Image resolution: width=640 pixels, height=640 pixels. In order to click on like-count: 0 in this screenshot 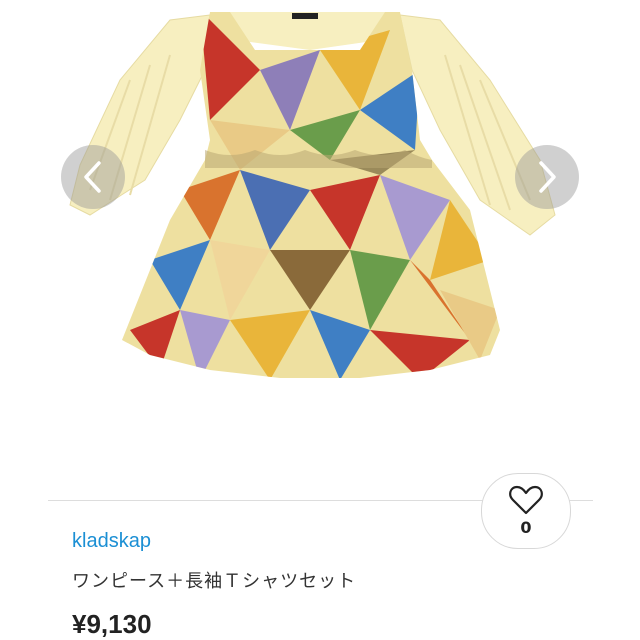, I will do `click(526, 527)`.